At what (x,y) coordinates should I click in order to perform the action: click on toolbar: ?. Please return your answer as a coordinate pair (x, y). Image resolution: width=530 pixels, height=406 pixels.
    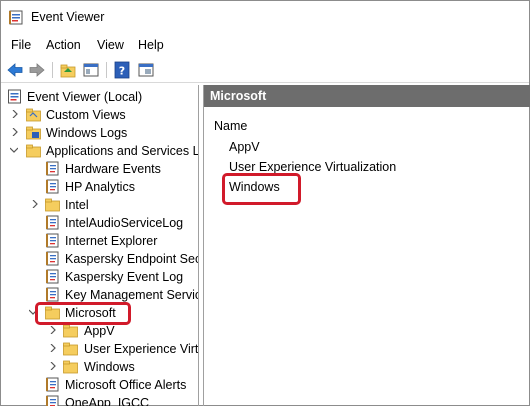
    Looking at the image, I should click on (265, 70).